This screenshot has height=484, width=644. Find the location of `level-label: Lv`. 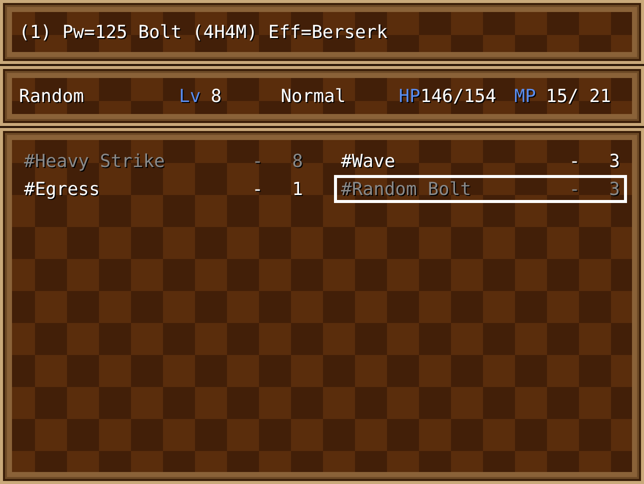

level-label: Lv is located at coordinates (190, 96).